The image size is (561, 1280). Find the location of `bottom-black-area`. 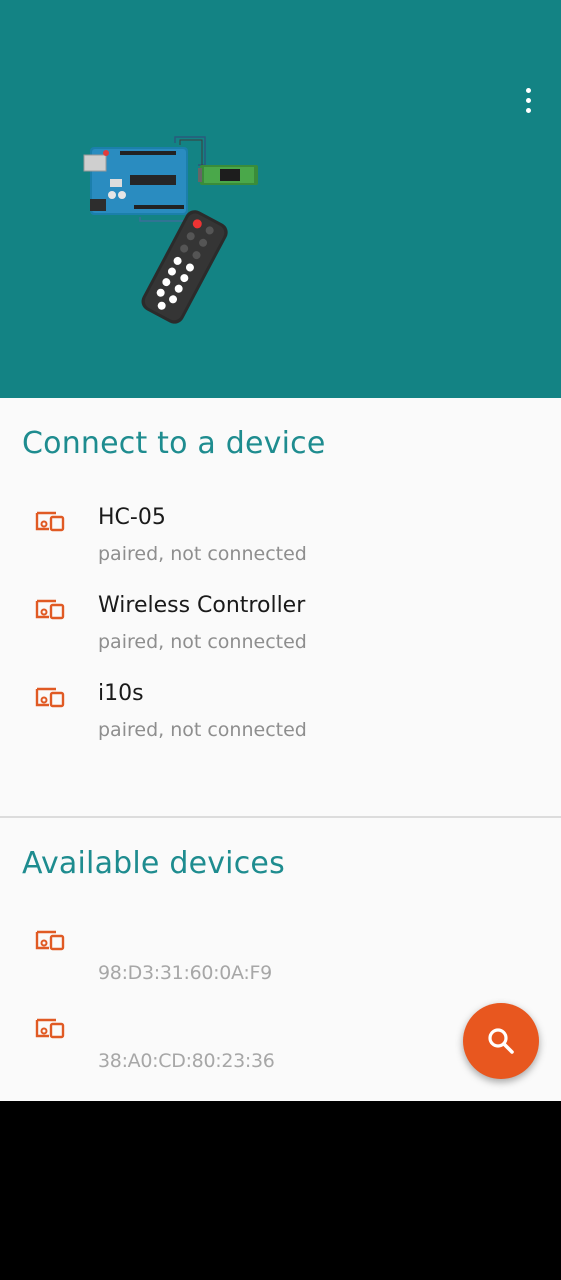

bottom-black-area is located at coordinates (280, 1190).